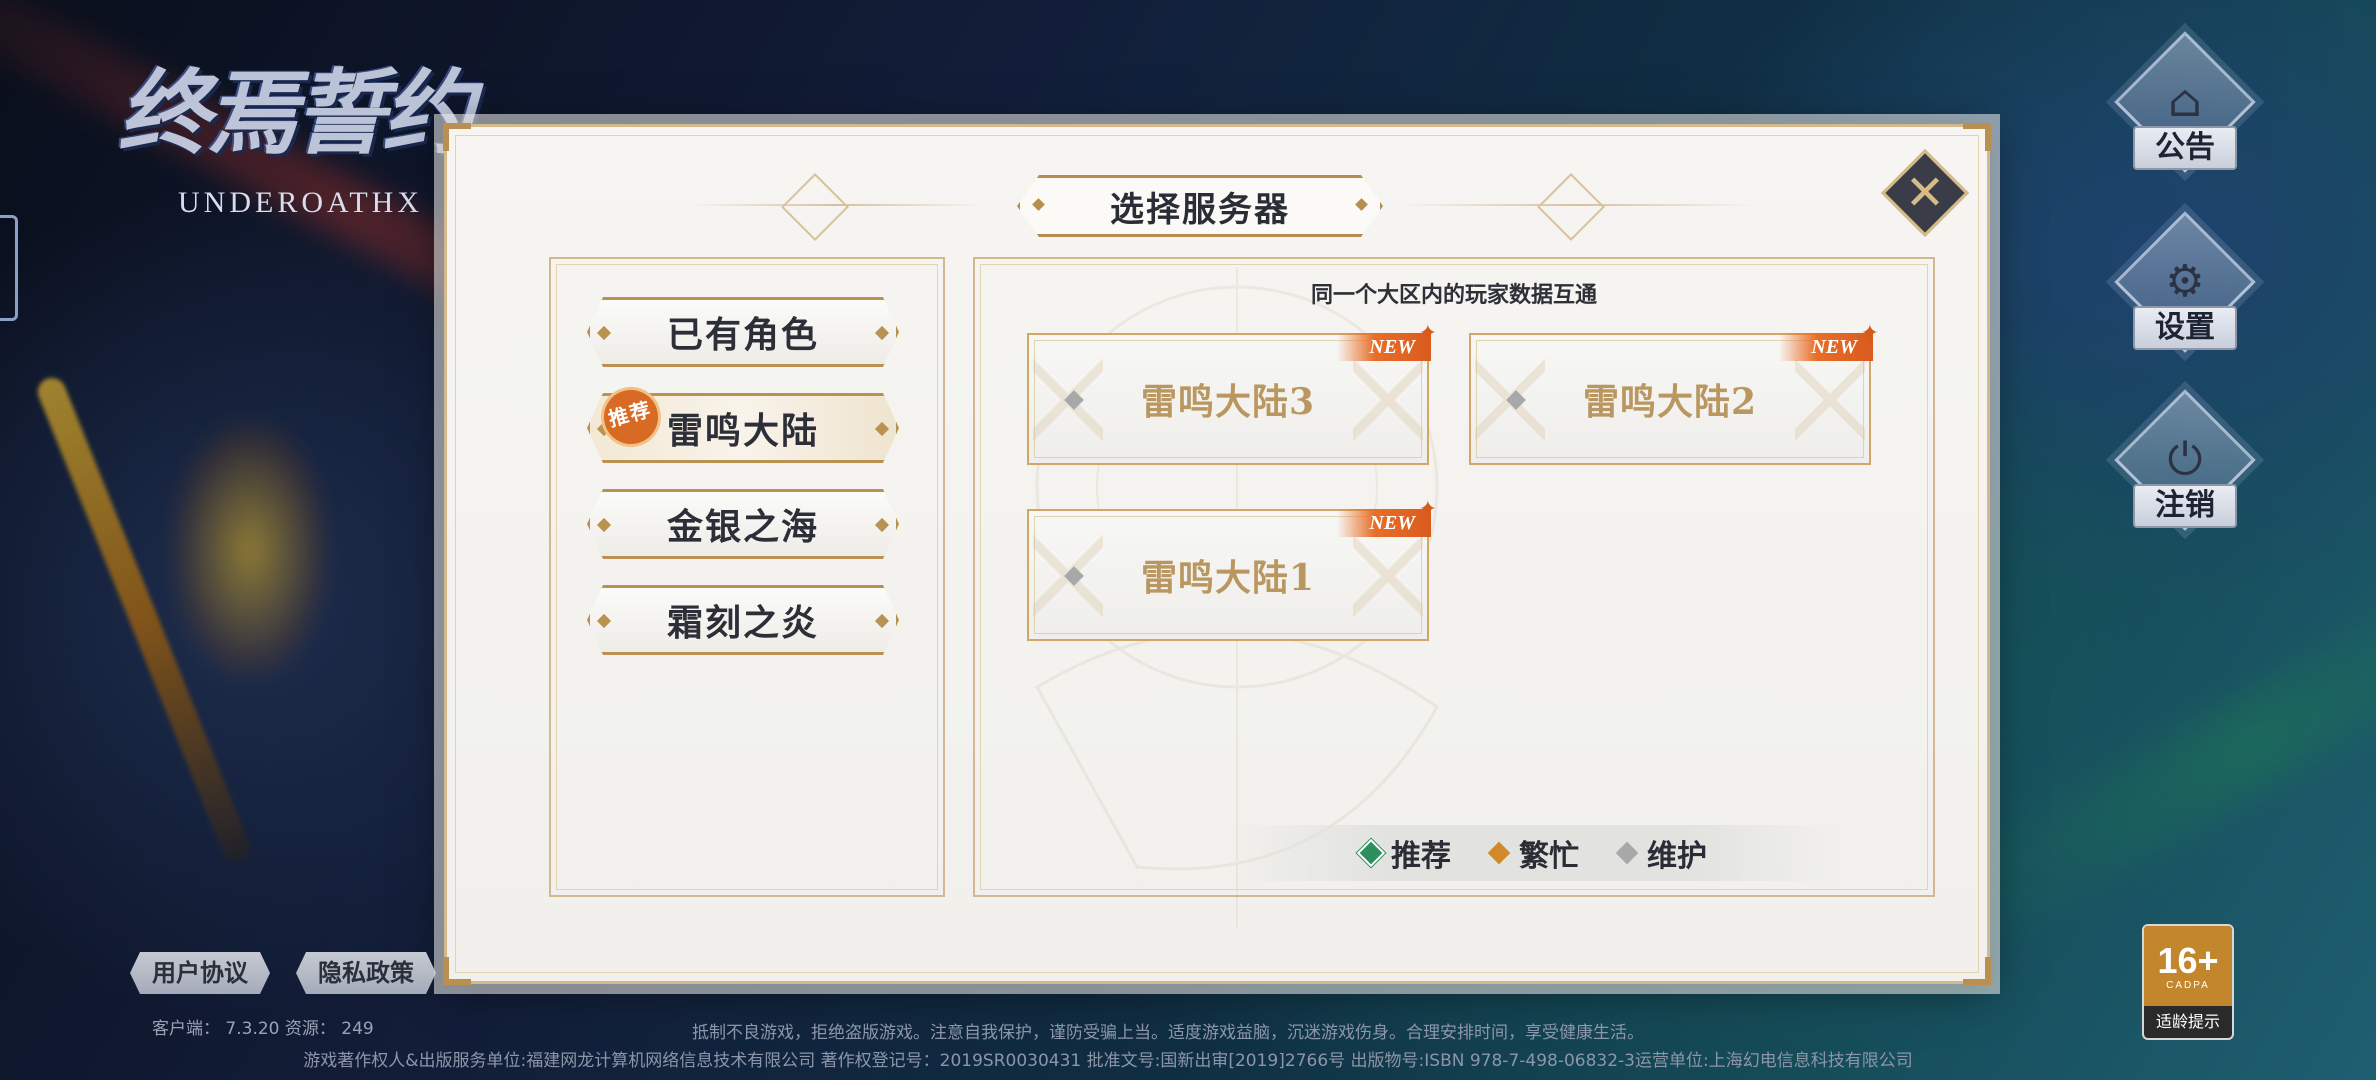 The image size is (2376, 1080). What do you see at coordinates (2188, 960) in the screenshot?
I see `age-rating-value: 16+` at bounding box center [2188, 960].